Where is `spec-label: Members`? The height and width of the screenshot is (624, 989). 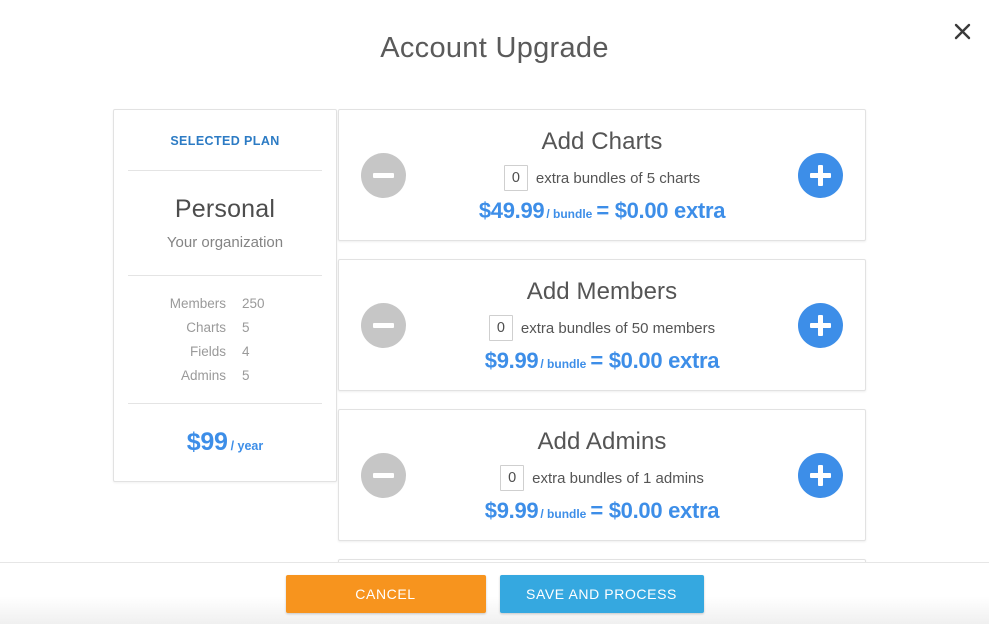 spec-label: Members is located at coordinates (197, 303).